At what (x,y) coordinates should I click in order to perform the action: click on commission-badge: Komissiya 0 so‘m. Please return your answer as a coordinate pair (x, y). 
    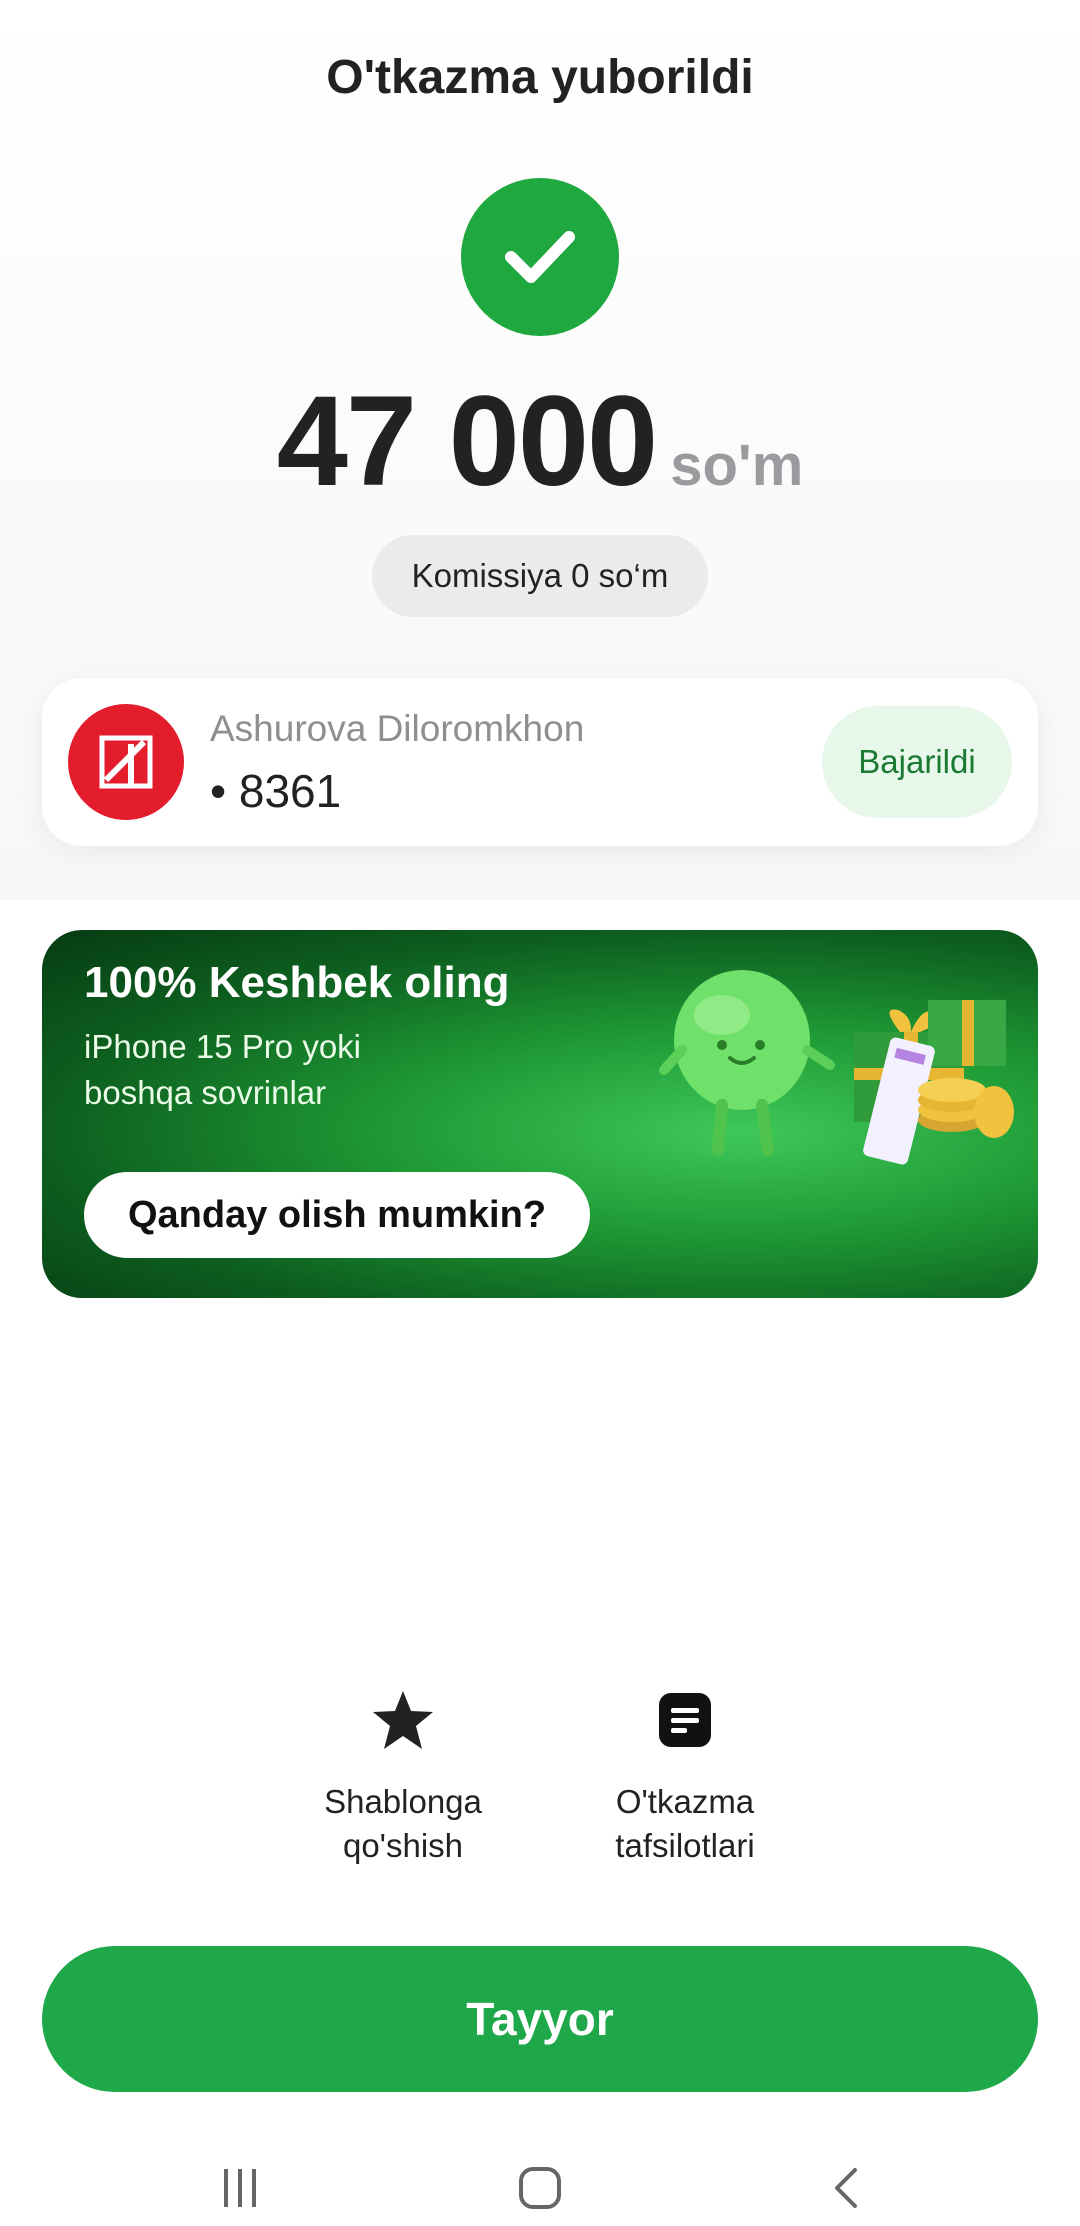
    Looking at the image, I should click on (540, 576).